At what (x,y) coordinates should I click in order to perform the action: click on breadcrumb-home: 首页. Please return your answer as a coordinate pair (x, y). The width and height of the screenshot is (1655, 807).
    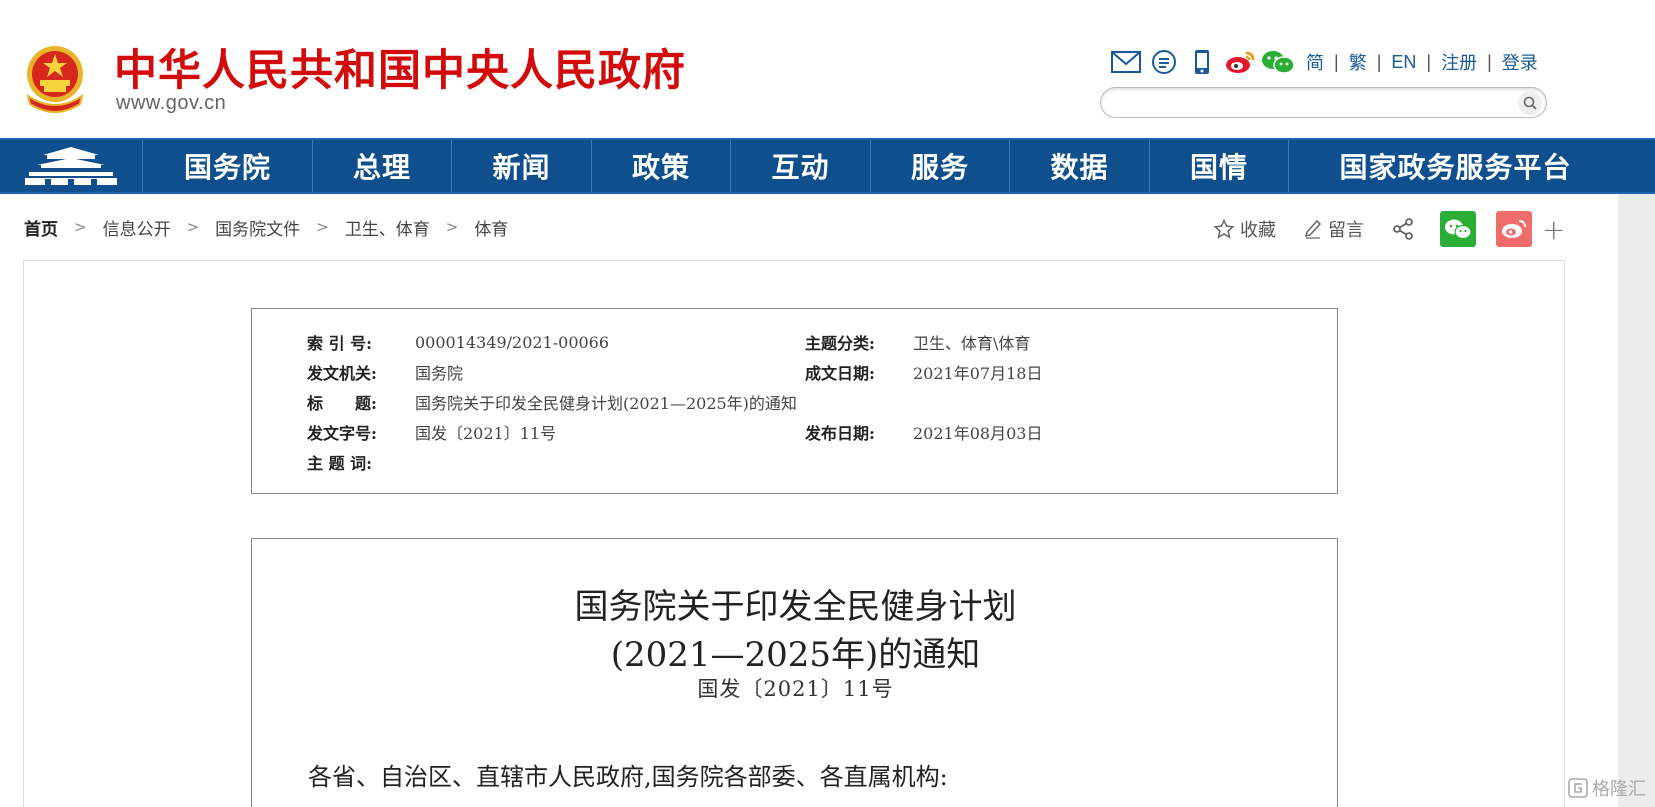
    Looking at the image, I should click on (41, 227).